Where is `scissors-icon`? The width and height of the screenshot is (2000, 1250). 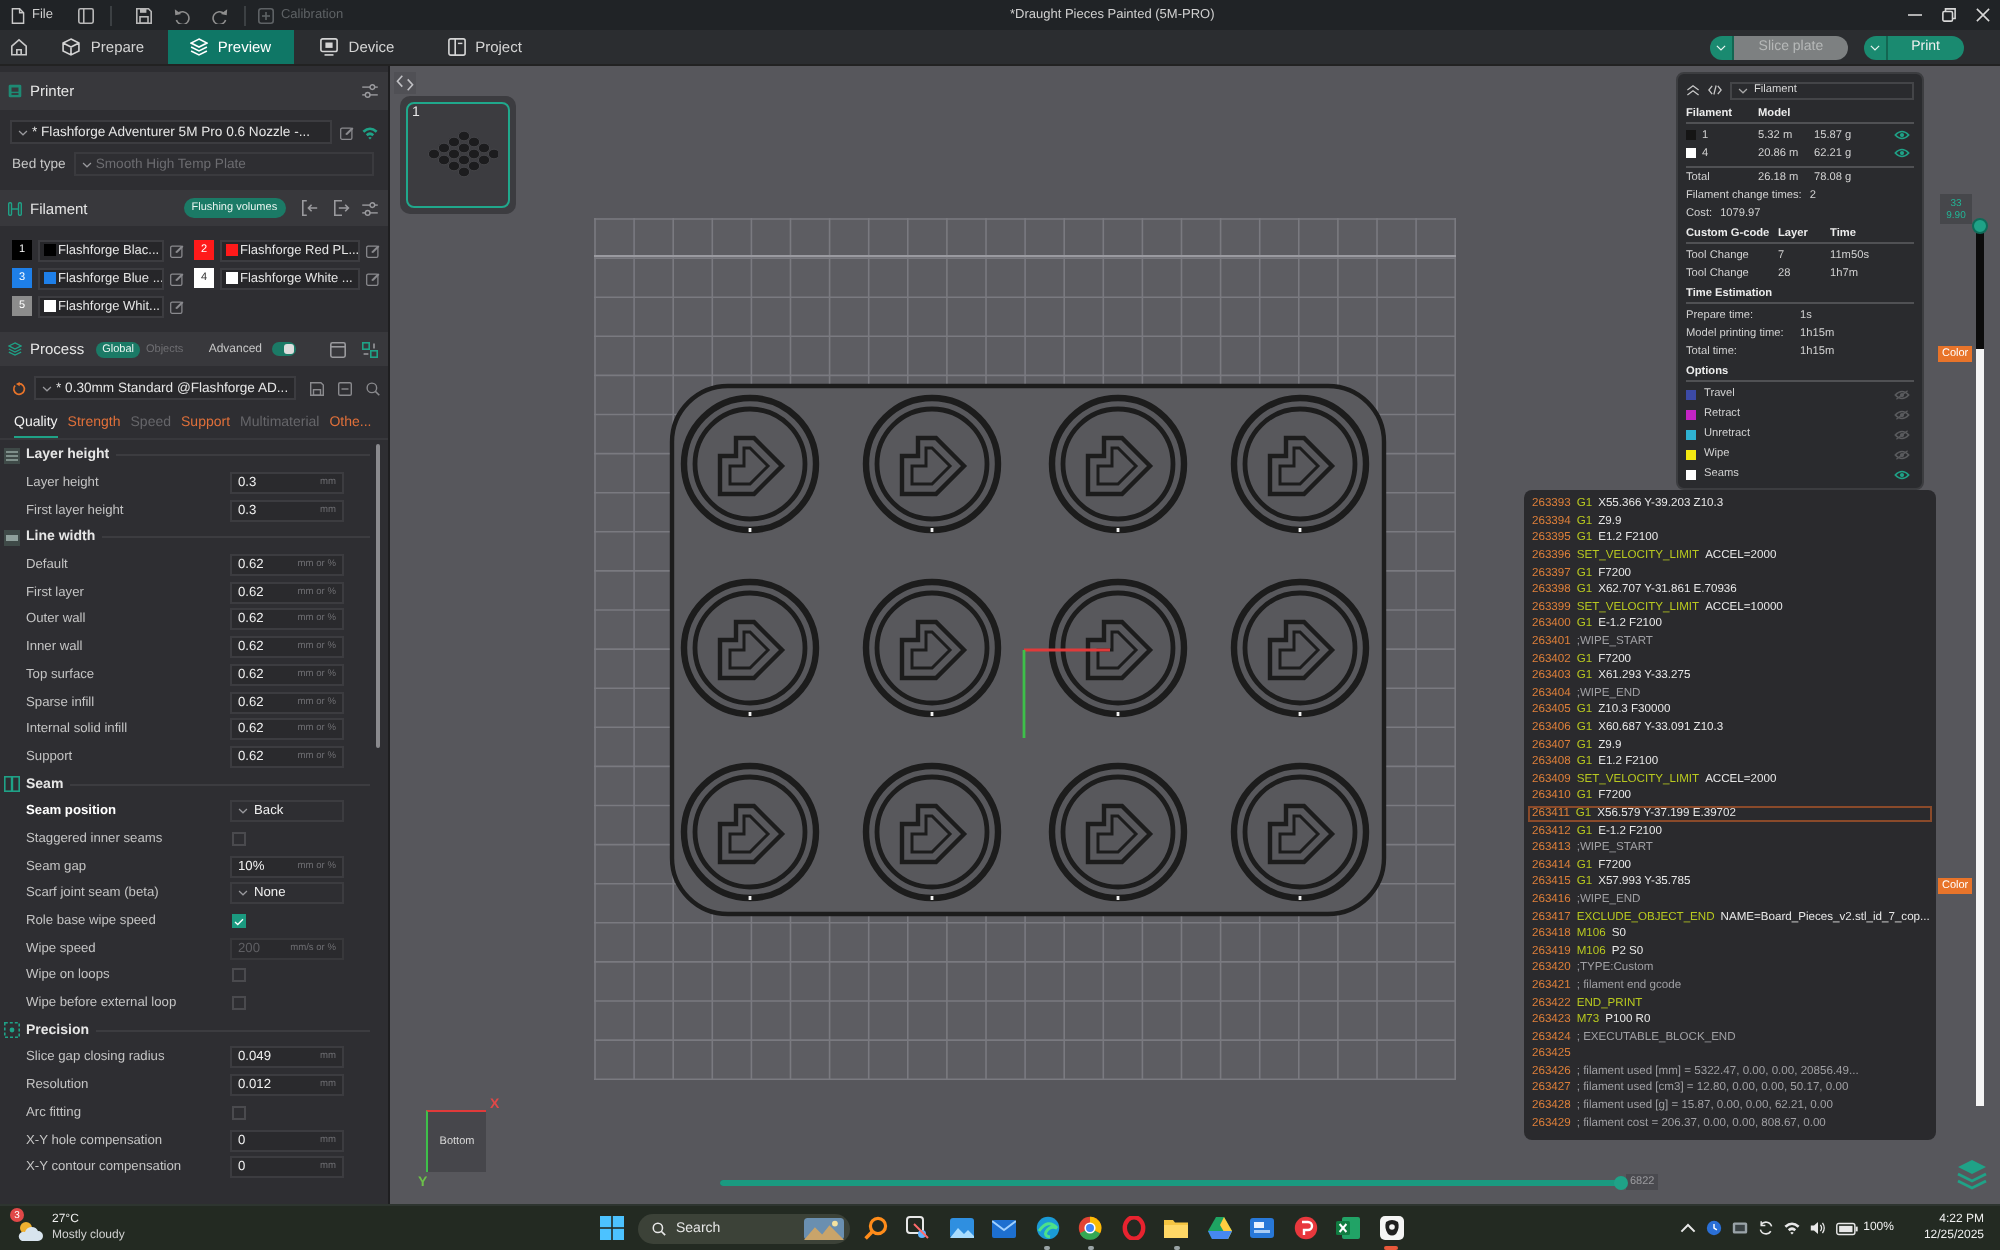 scissors-icon is located at coordinates (918, 1228).